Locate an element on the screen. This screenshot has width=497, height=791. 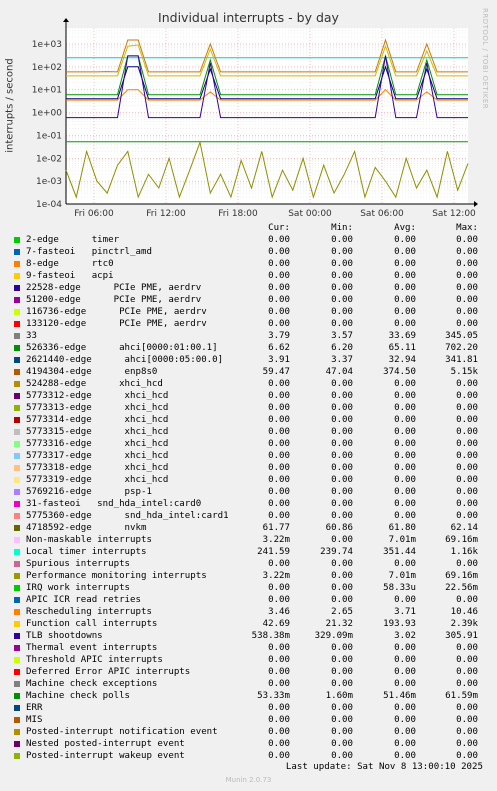
legend-max: 702.20 is located at coordinates (461, 348).